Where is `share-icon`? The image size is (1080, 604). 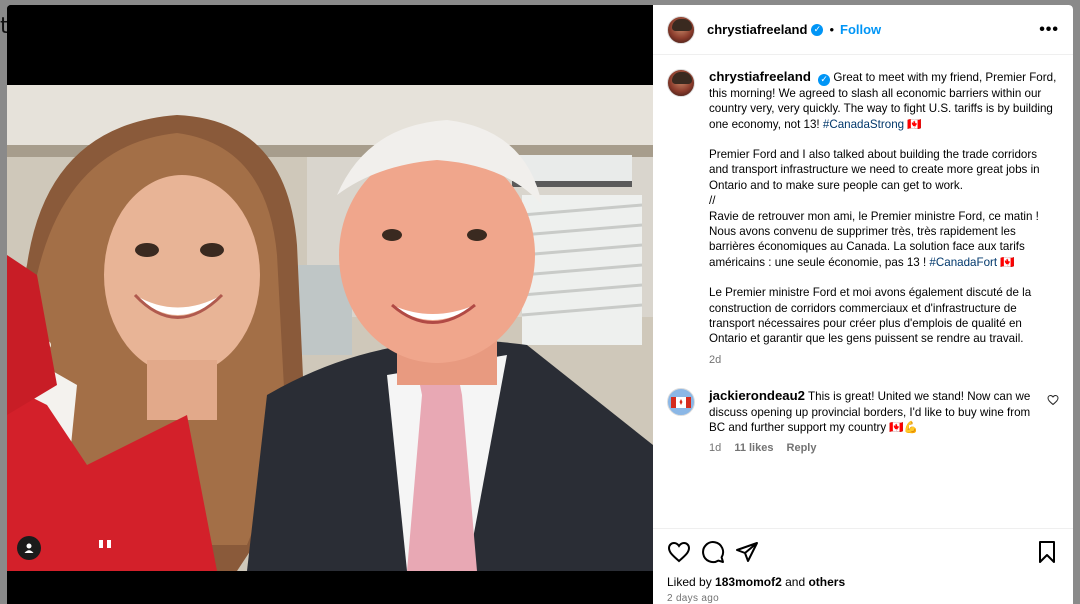
share-icon is located at coordinates (747, 552).